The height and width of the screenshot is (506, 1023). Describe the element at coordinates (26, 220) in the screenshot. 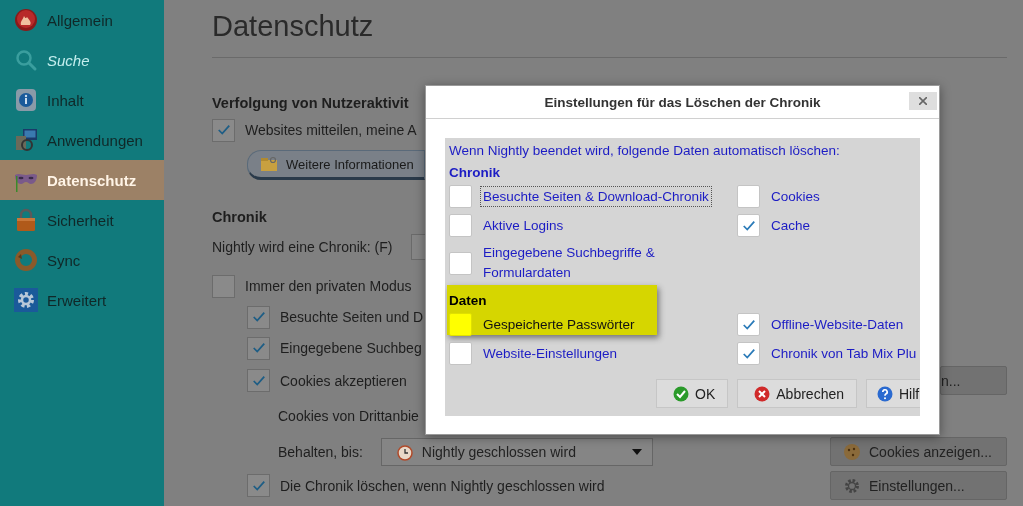

I see `padlock-icon` at that location.